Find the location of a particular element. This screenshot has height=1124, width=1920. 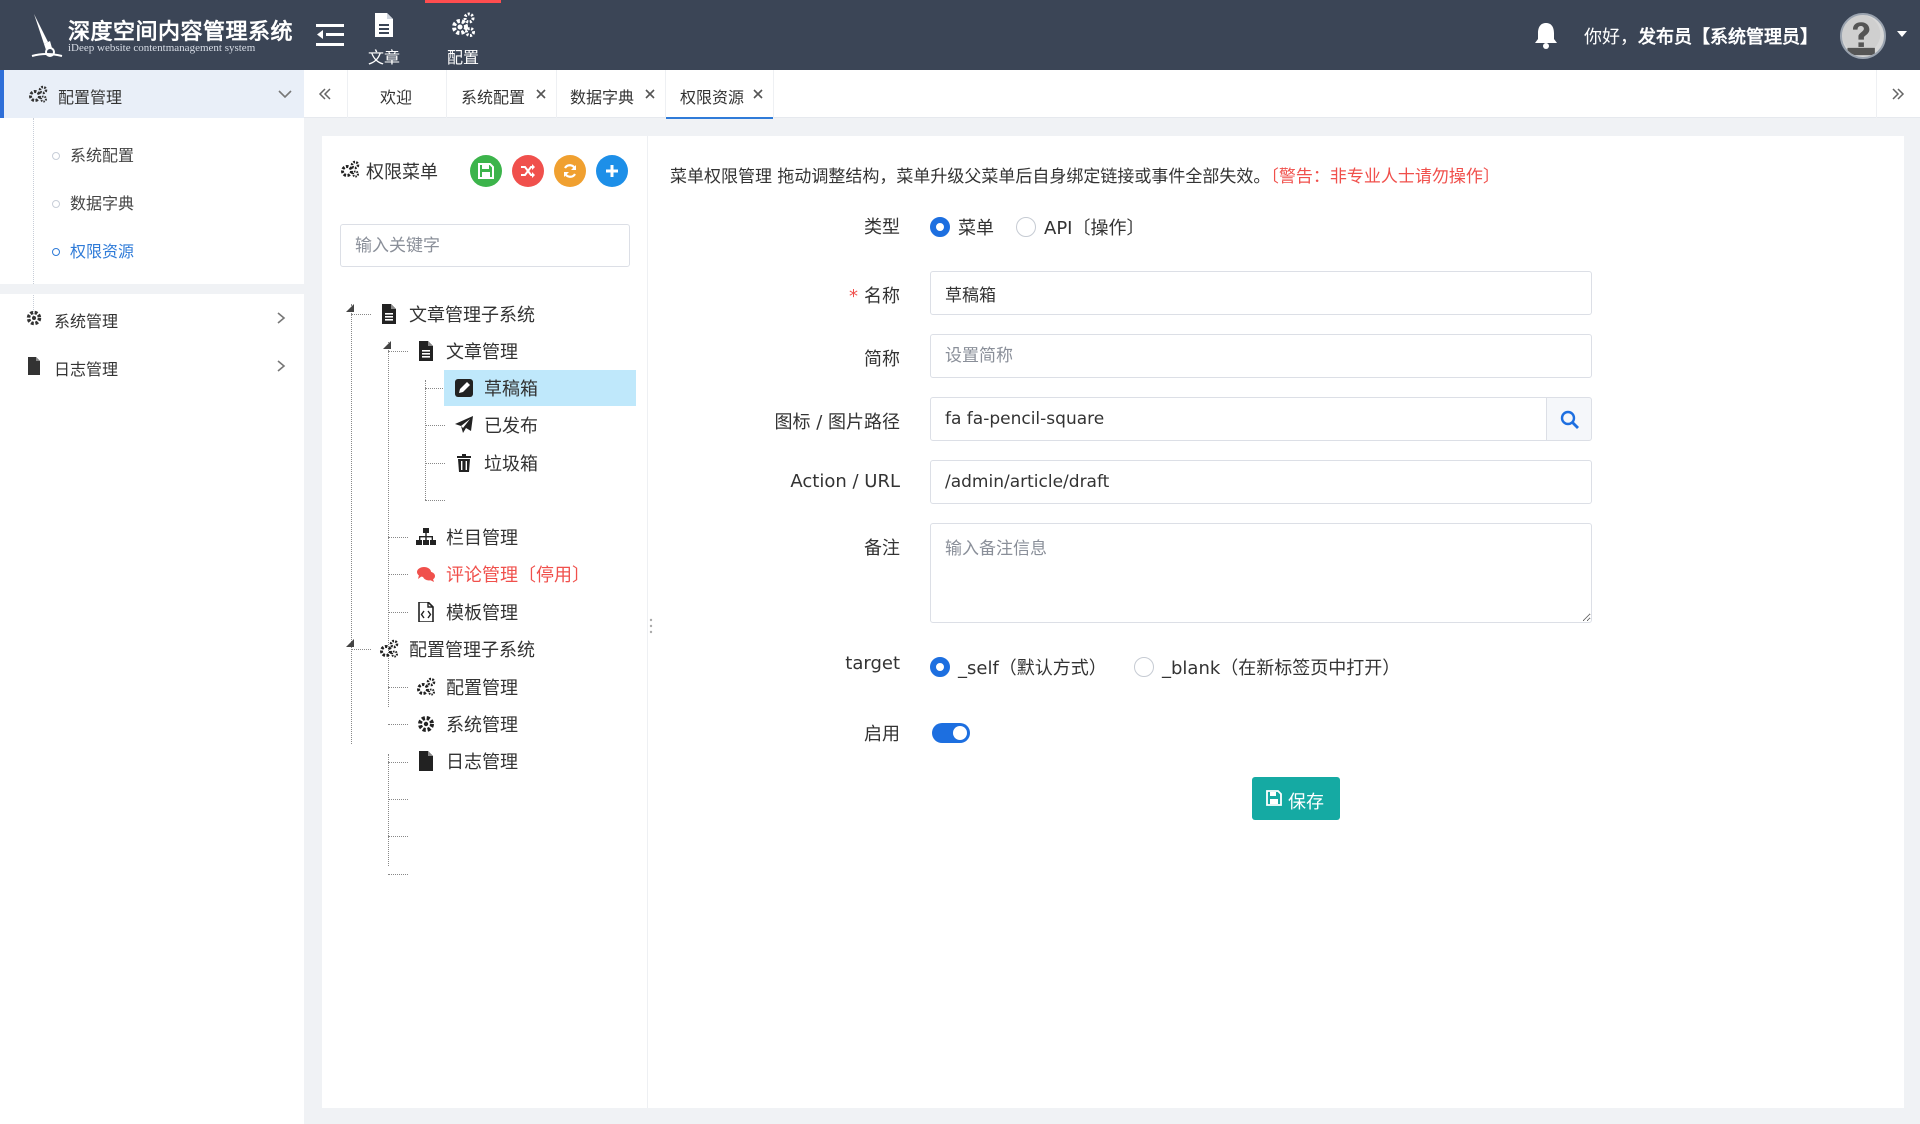

short-name-label: 简称 is located at coordinates (882, 359).